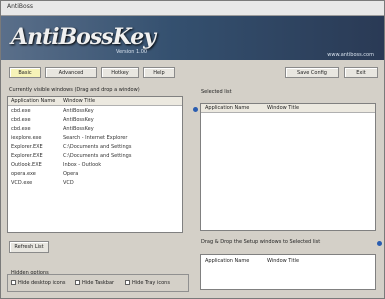 The image size is (385, 299). I want to click on list-item: iexplore.exe Search - Internet Explorer, so click(95, 138).